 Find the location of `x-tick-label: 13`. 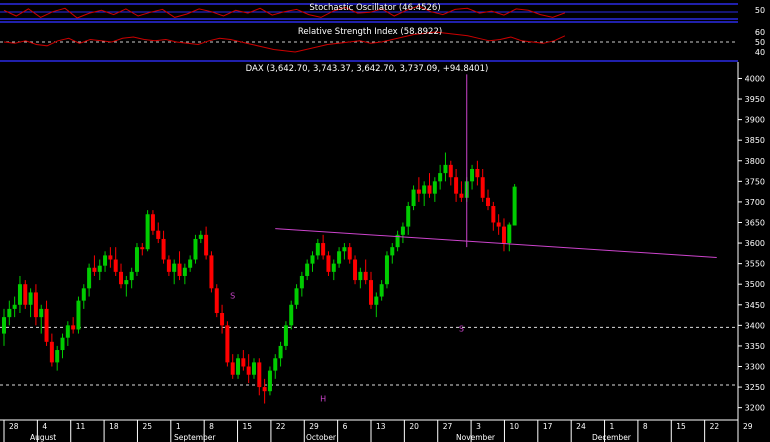

x-tick-label: 13 is located at coordinates (381, 426).